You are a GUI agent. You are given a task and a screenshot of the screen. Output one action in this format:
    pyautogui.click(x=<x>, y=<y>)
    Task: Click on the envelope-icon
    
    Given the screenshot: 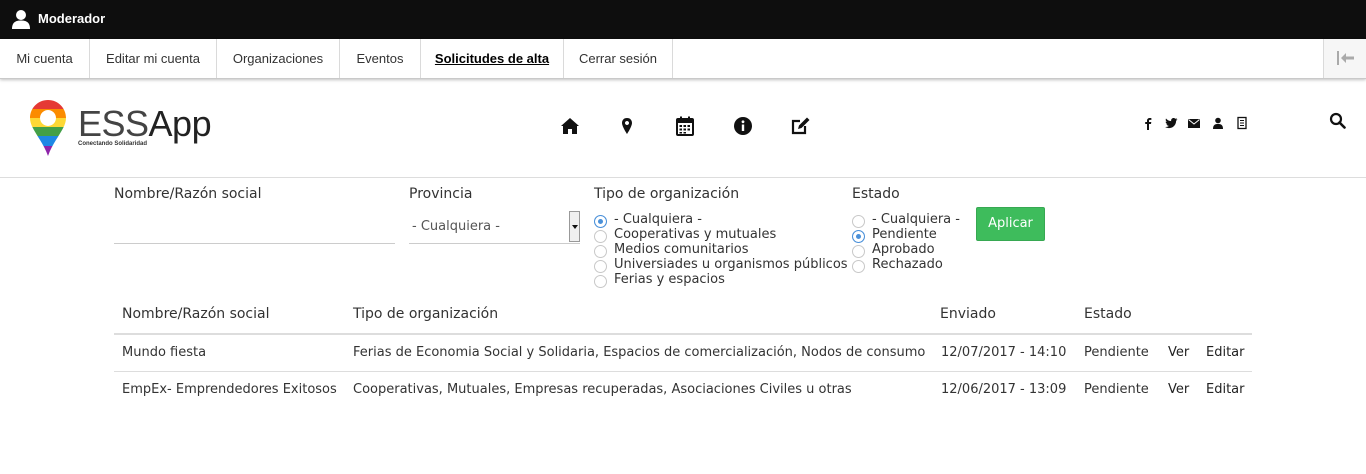 What is the action you would take?
    pyautogui.click(x=1194, y=123)
    